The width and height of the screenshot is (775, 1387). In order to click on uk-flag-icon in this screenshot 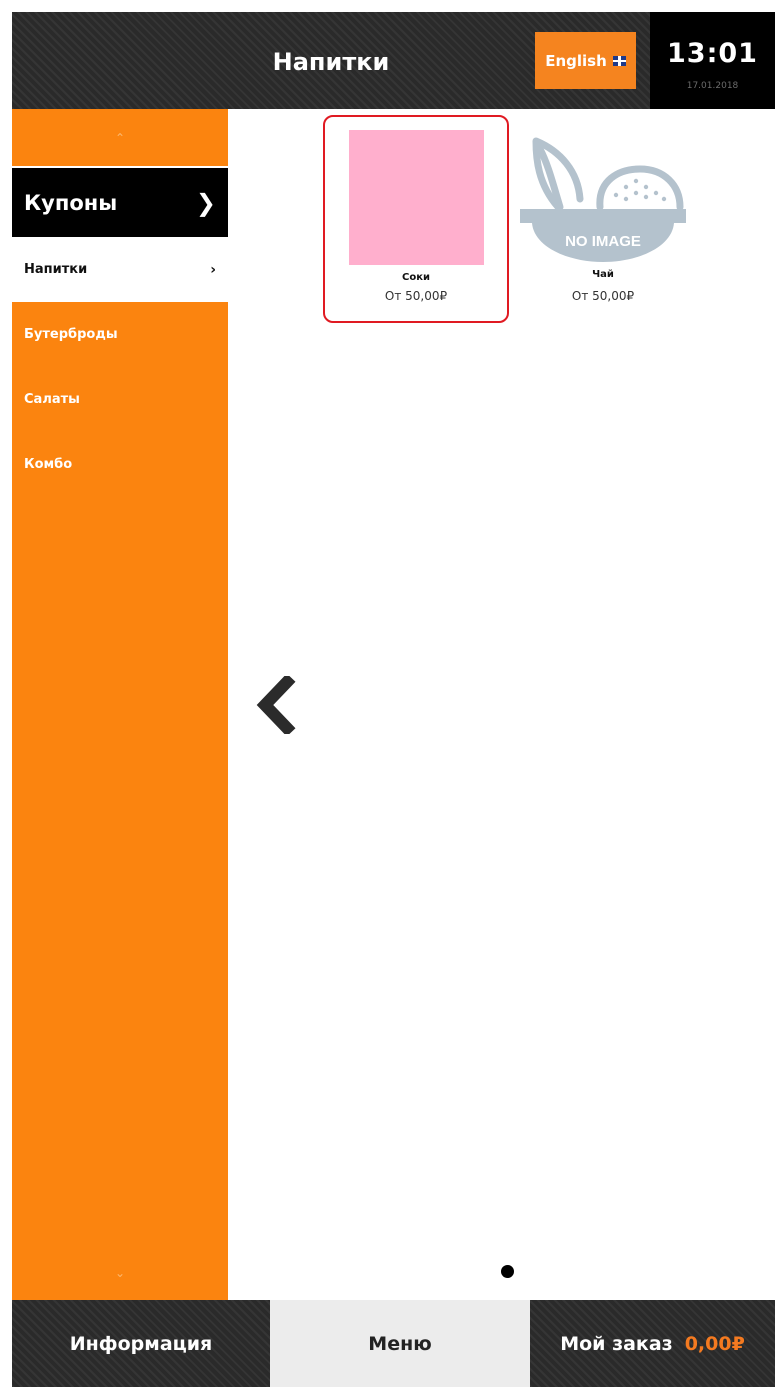, I will do `click(619, 60)`.